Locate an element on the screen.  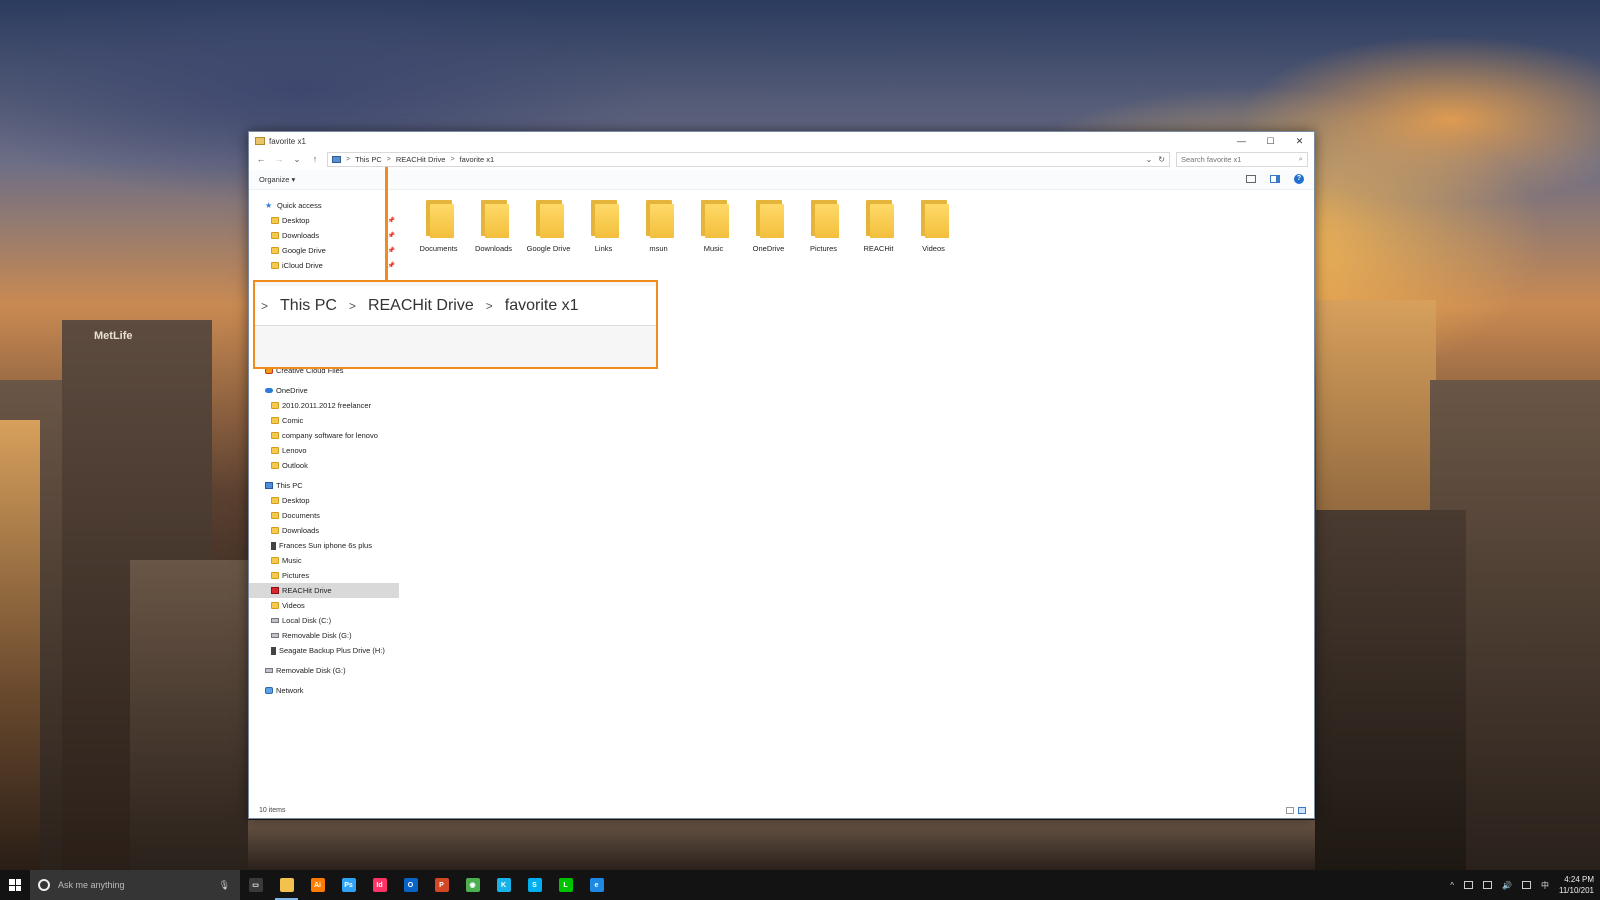
cloud-icon is located at coordinates (269, 390).